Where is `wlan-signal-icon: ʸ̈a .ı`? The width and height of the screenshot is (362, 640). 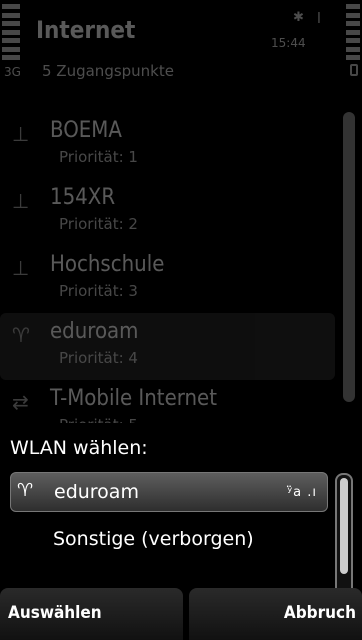
wlan-signal-icon: ʸ̈a .ı is located at coordinates (302, 492).